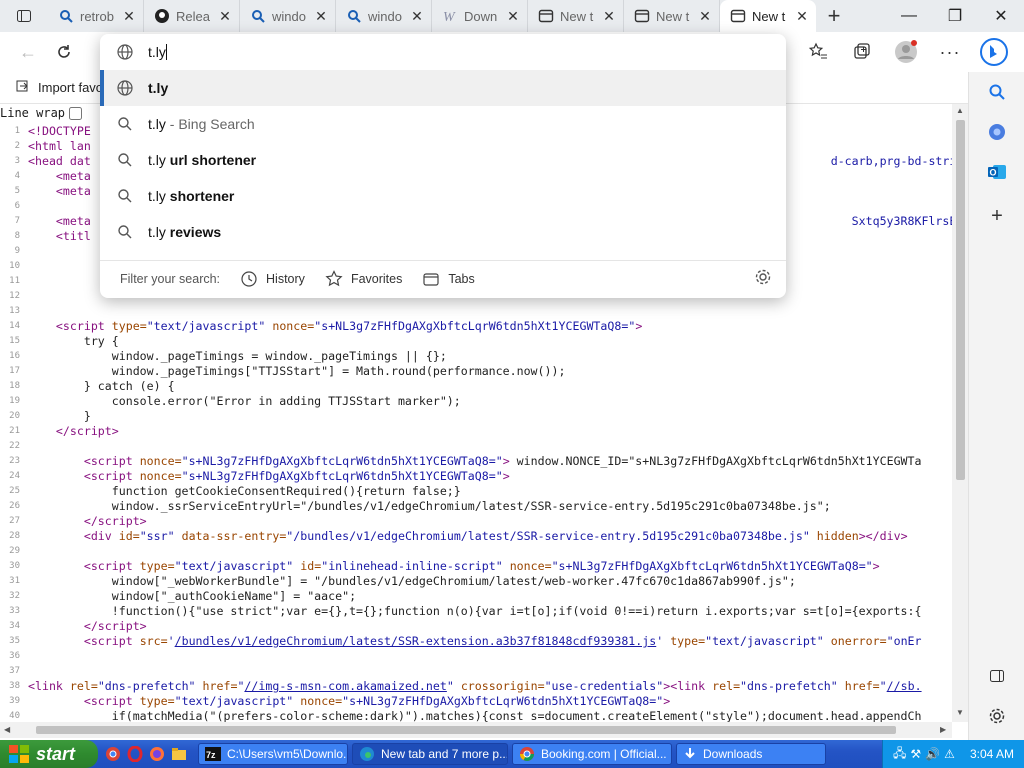  I want to click on suggestion-item: t.ly url shortener, so click(443, 160).